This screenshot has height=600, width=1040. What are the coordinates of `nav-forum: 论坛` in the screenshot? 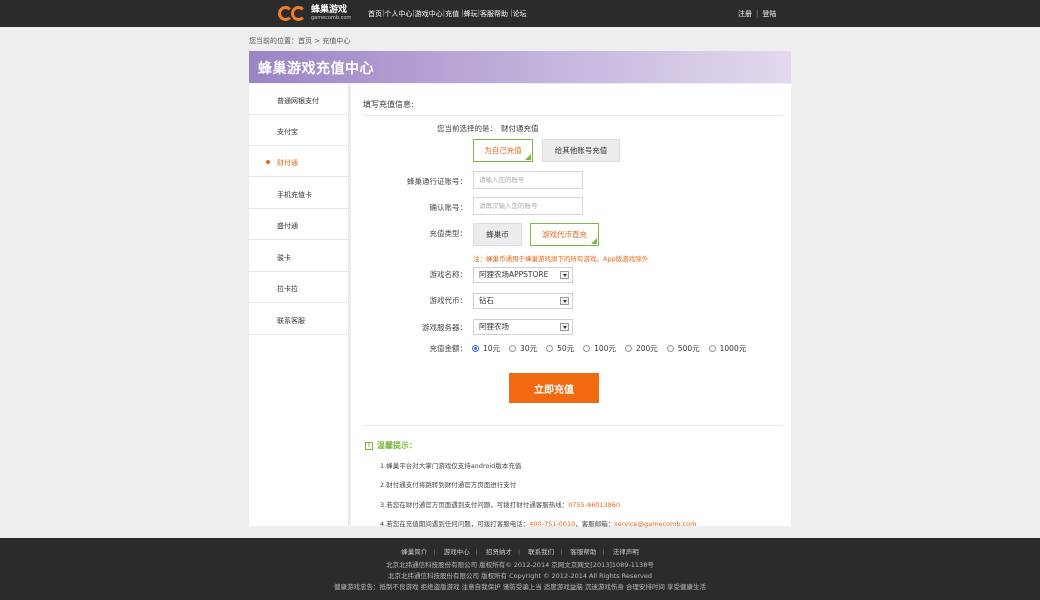 It's located at (520, 14).